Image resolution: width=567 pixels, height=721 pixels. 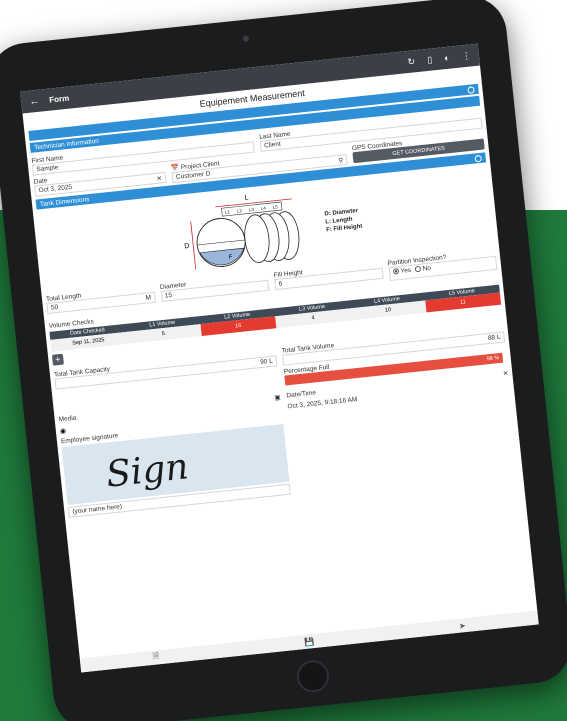 What do you see at coordinates (411, 61) in the screenshot?
I see `refresh-icon: ↻` at bounding box center [411, 61].